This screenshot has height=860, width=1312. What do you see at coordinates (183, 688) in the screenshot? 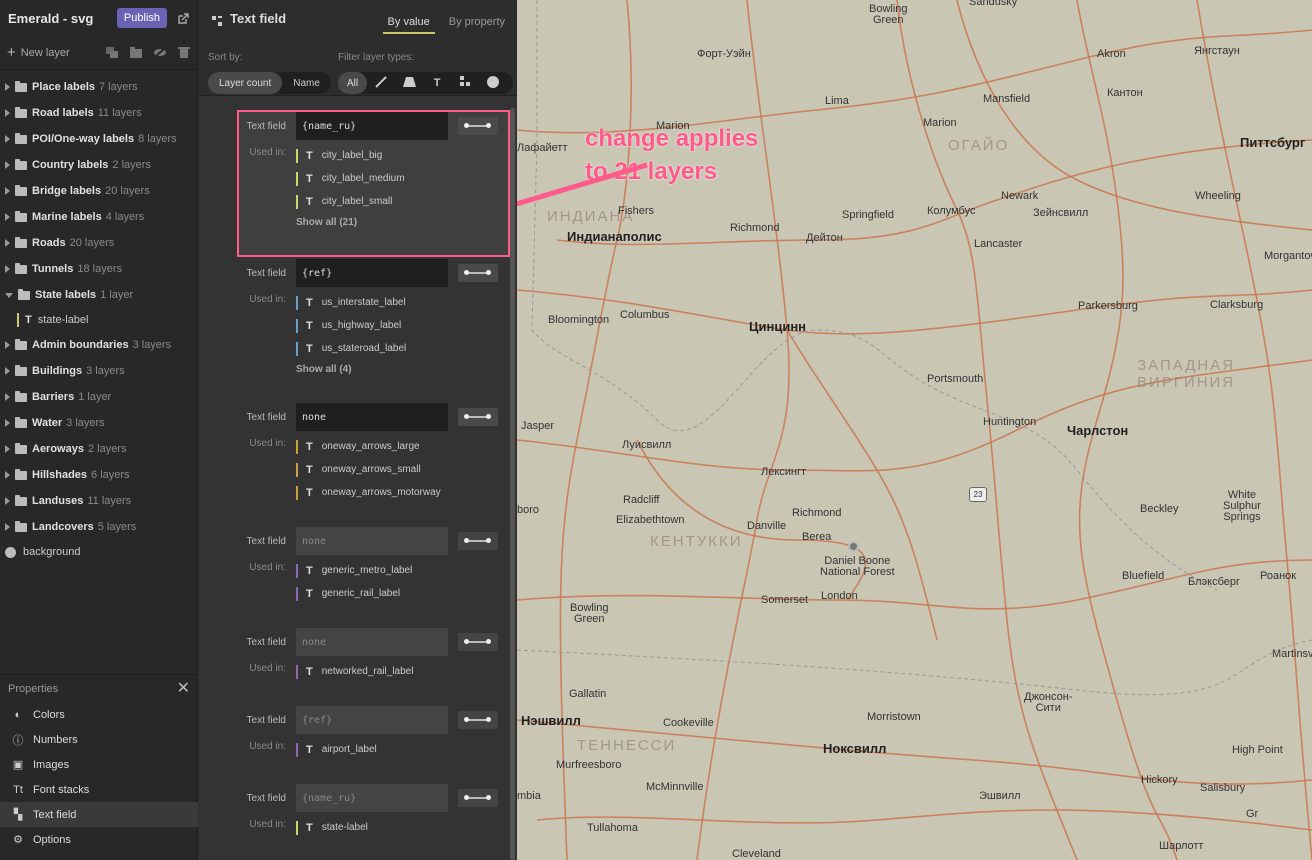
I see `close-icon: ✕` at bounding box center [183, 688].